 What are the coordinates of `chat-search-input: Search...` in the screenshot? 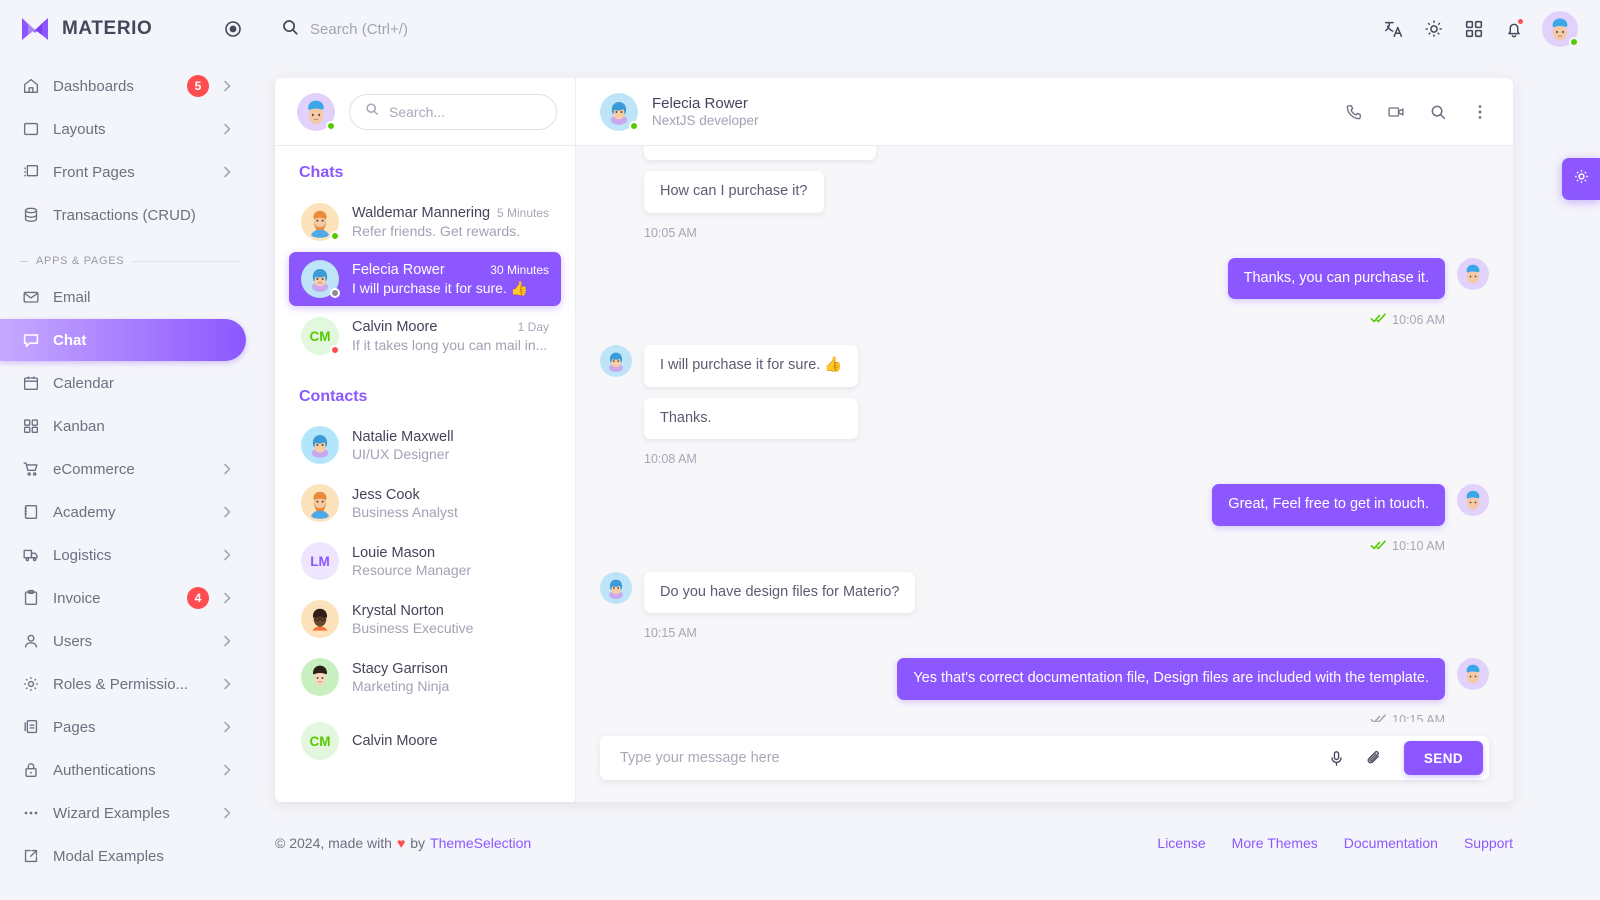 It's located at (453, 111).